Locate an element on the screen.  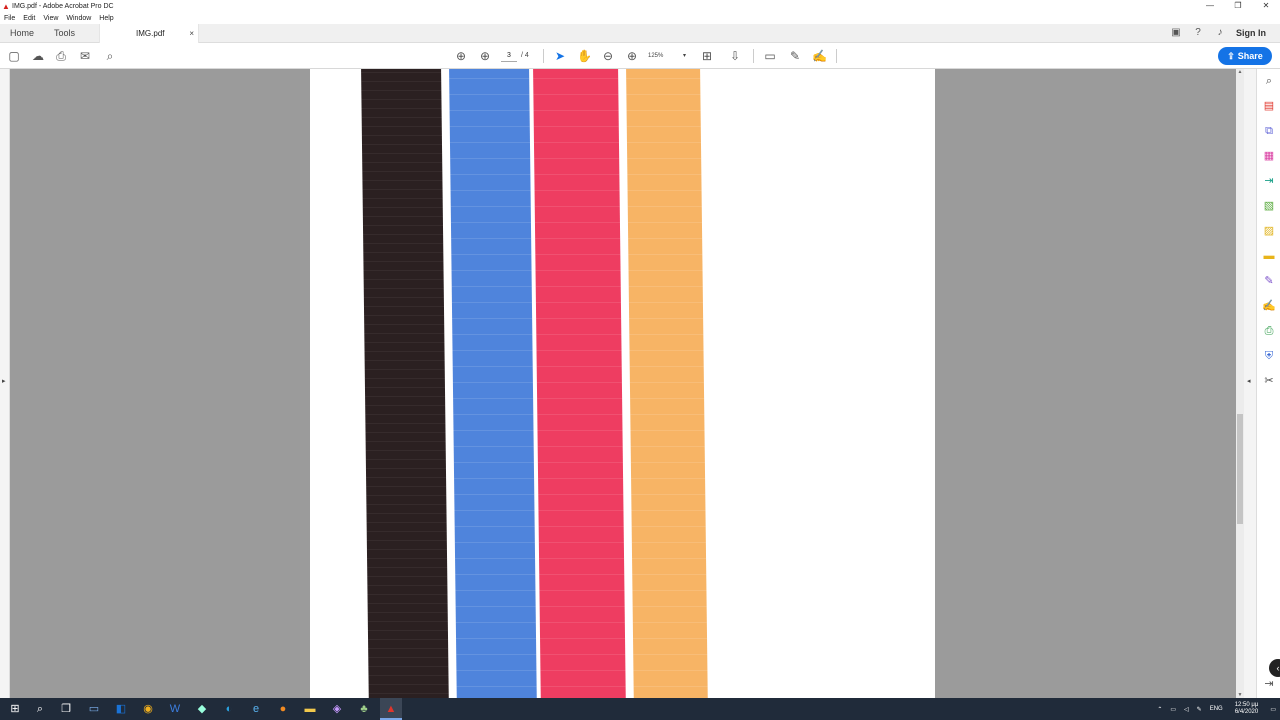
more-tools-icon: ✂ is located at coordinates (1269, 381).